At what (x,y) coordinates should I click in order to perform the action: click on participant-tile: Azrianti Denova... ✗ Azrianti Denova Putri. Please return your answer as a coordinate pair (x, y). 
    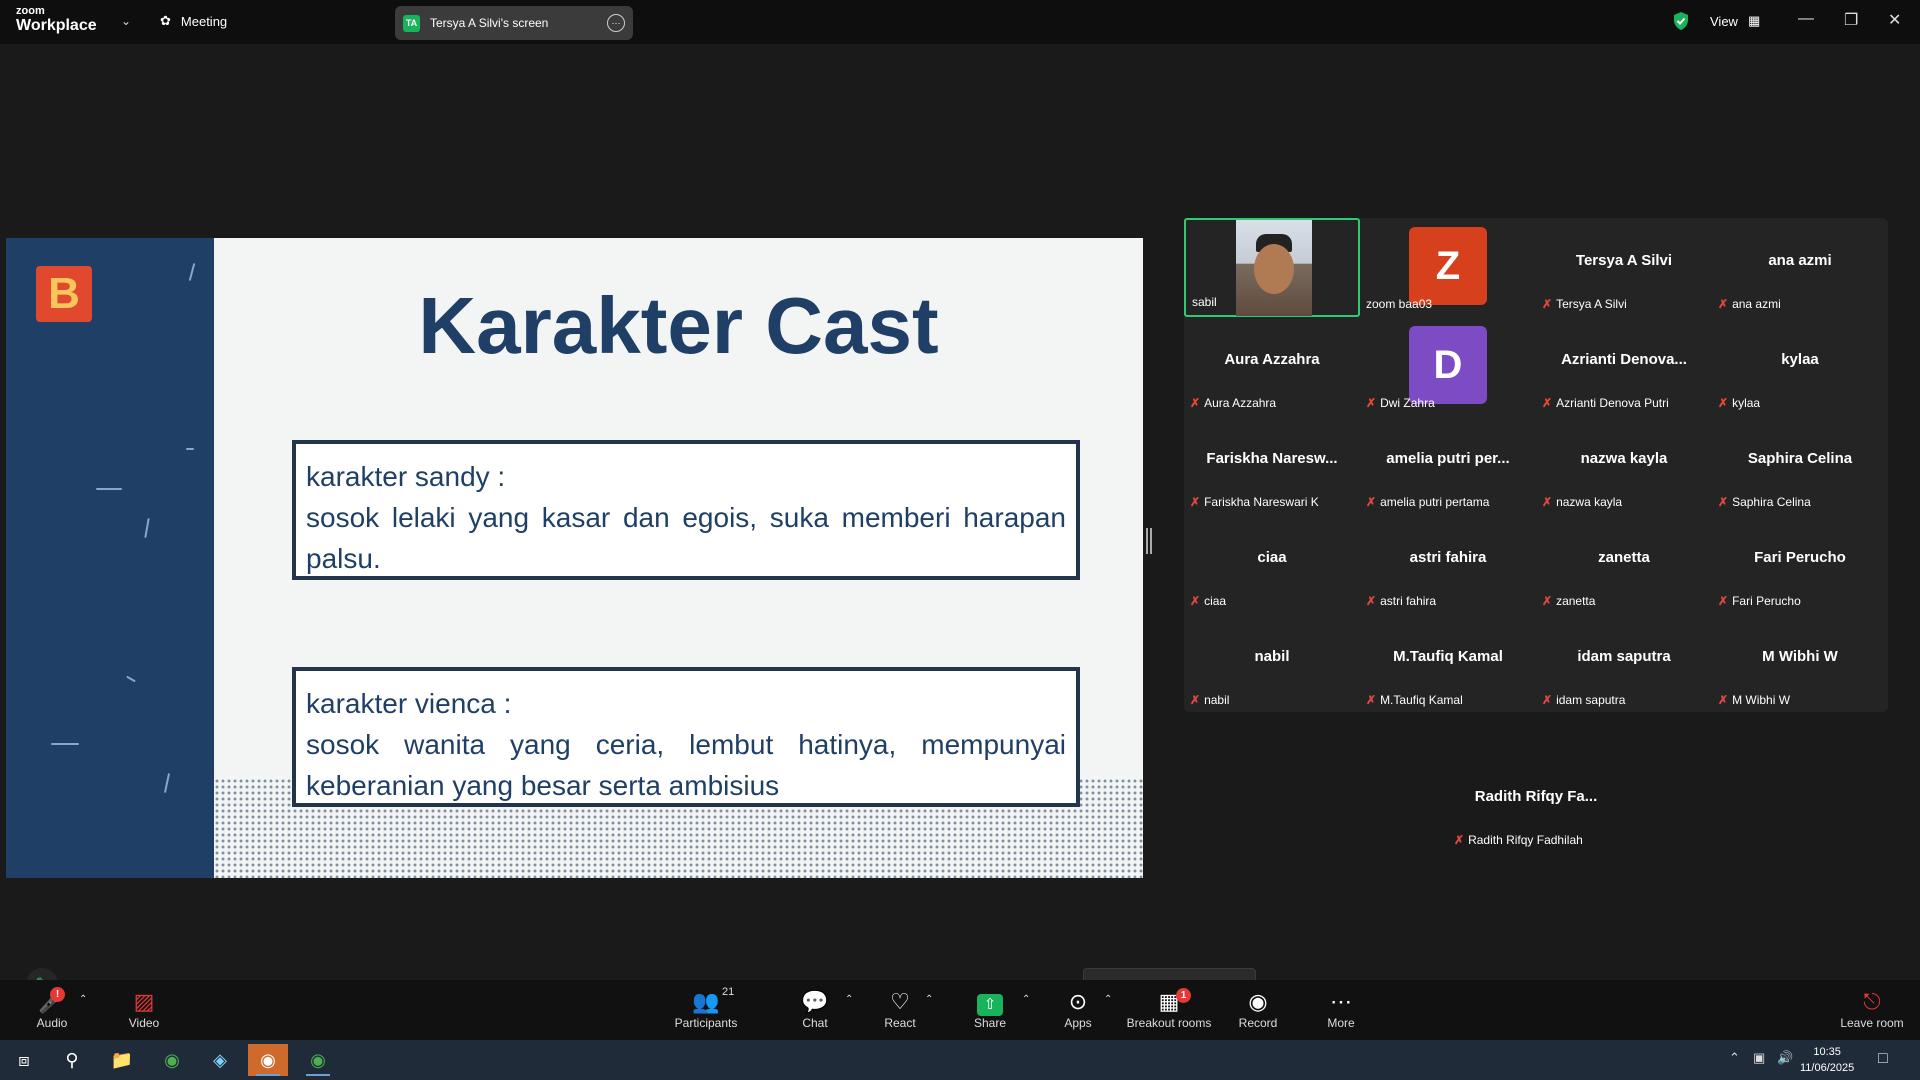
    Looking at the image, I should click on (1624, 366).